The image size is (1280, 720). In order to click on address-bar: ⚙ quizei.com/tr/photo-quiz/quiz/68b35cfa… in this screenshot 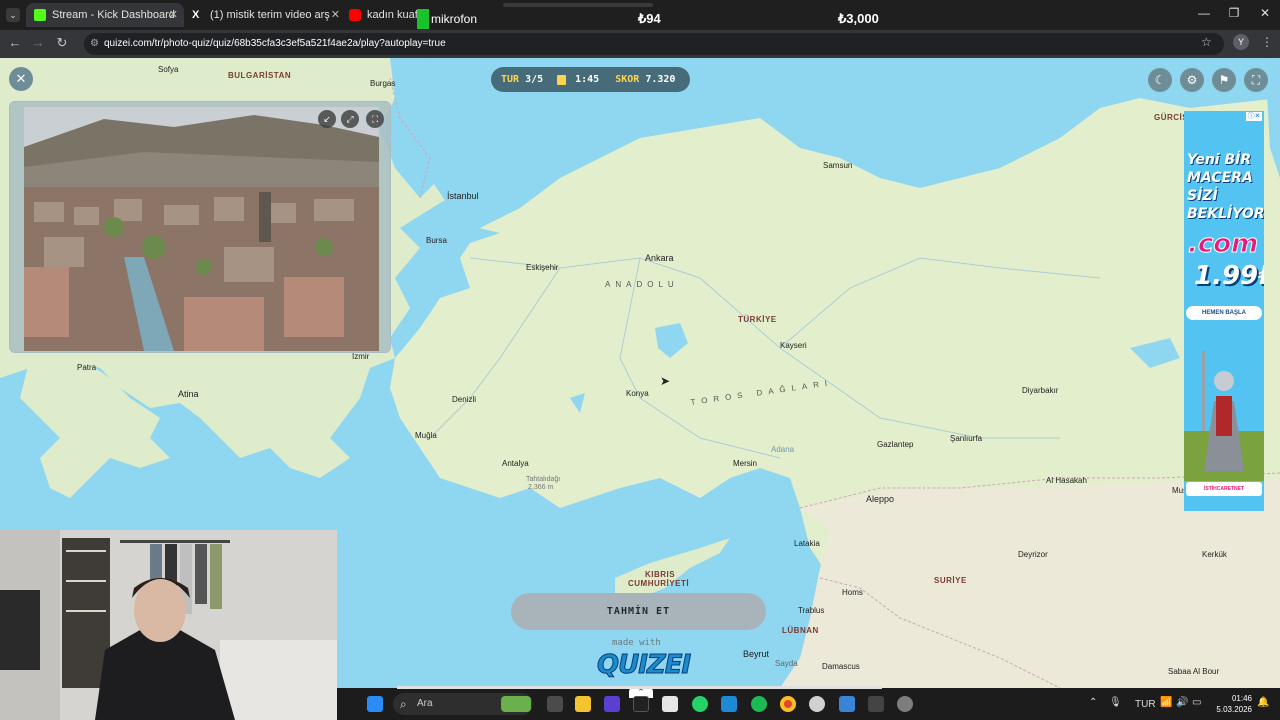, I will do `click(654, 44)`.